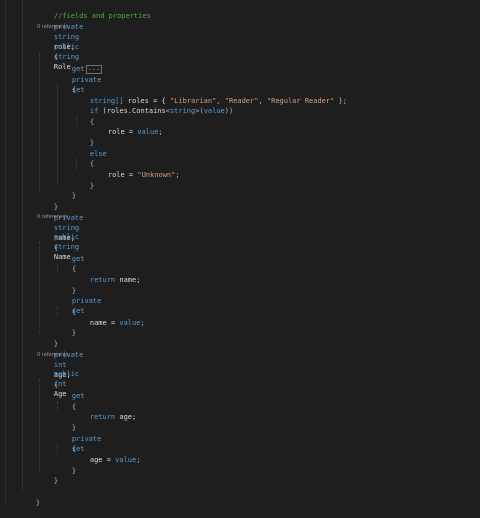 The width and height of the screenshot is (480, 518). Describe the element at coordinates (94, 10) in the screenshot. I see `code-line: //fields and properties` at that location.